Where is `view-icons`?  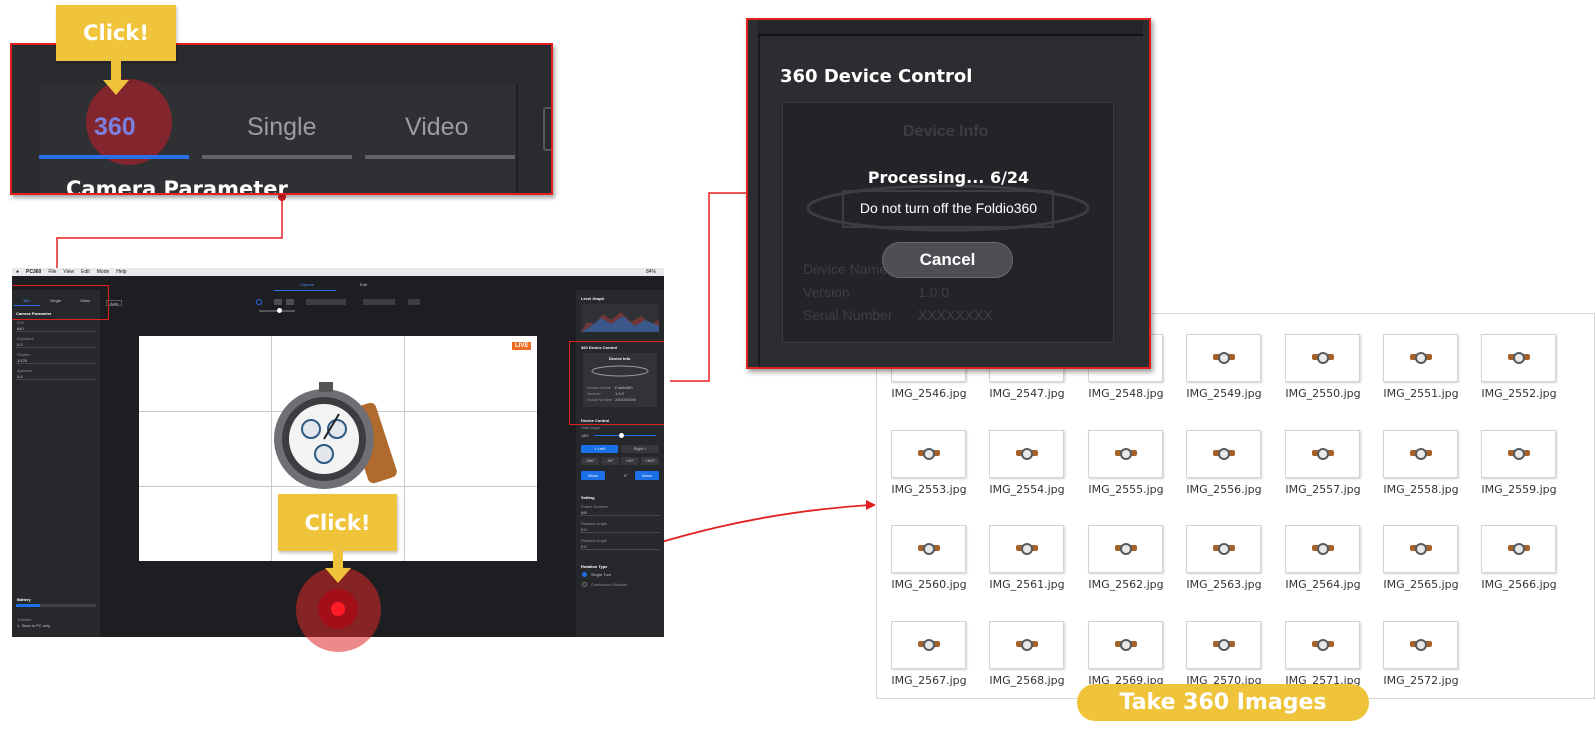
view-icons is located at coordinates (379, 302).